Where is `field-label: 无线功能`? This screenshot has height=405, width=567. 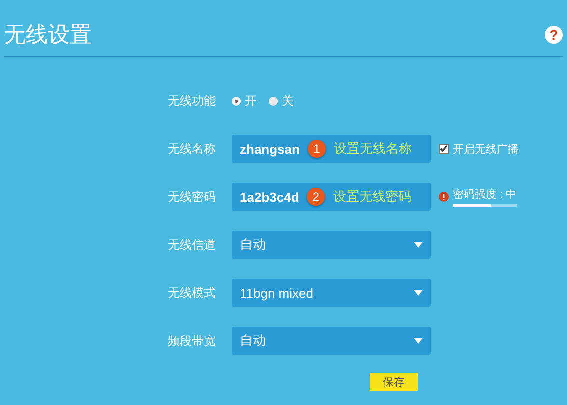 field-label: 无线功能 is located at coordinates (192, 101).